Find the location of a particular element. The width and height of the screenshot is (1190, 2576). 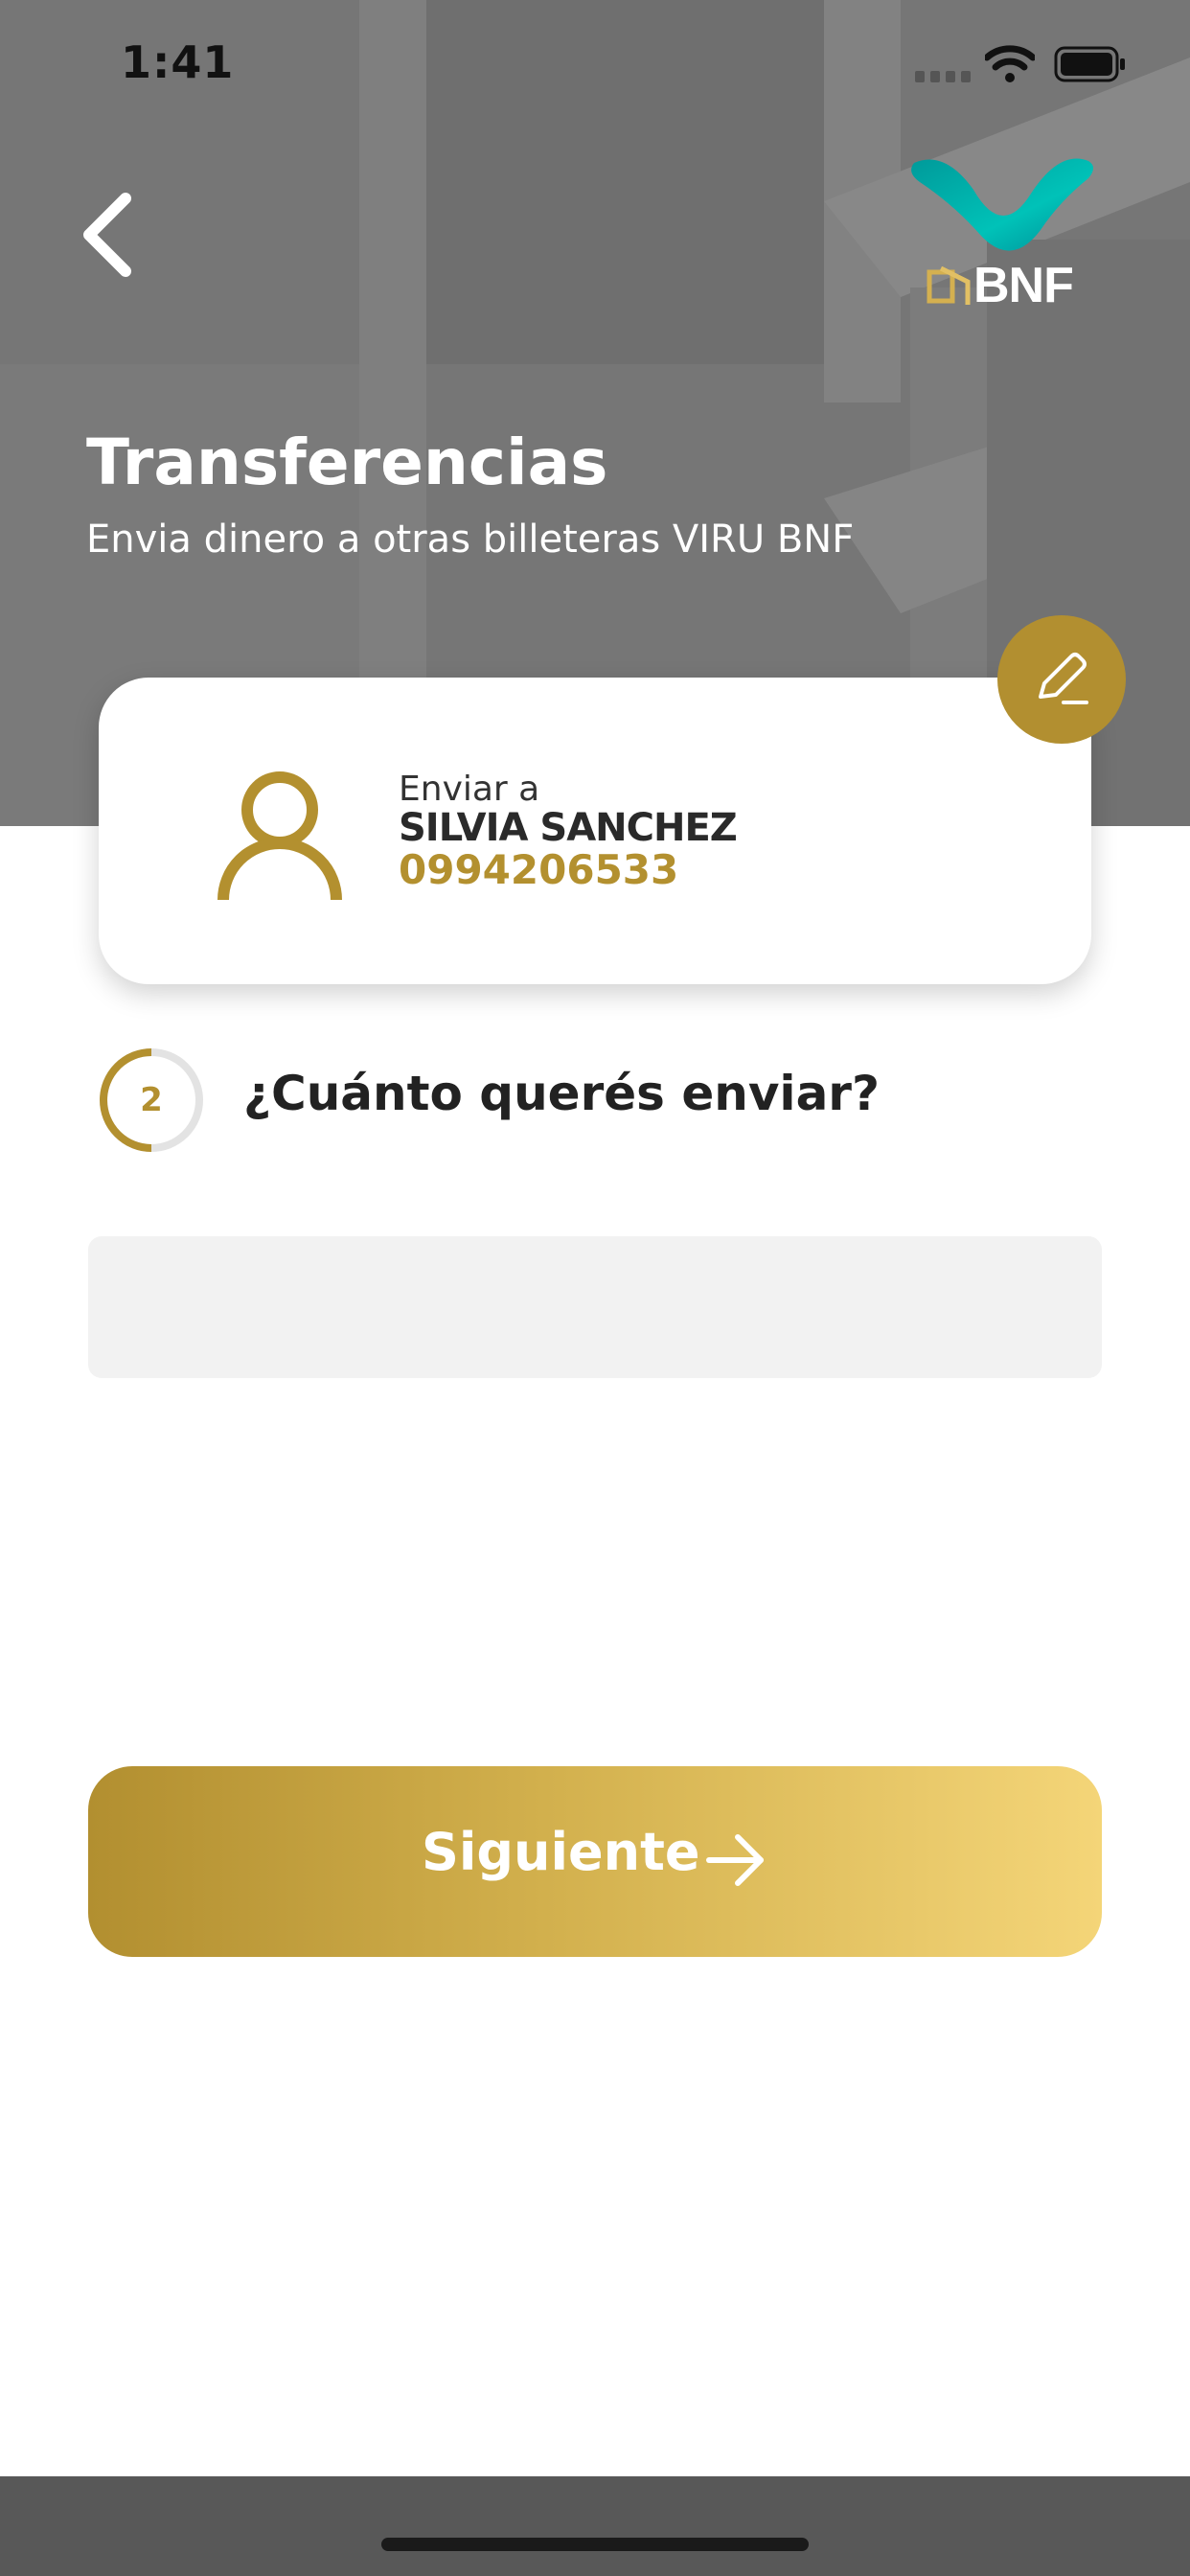

next-button-label: Siguiente is located at coordinates (561, 1852).